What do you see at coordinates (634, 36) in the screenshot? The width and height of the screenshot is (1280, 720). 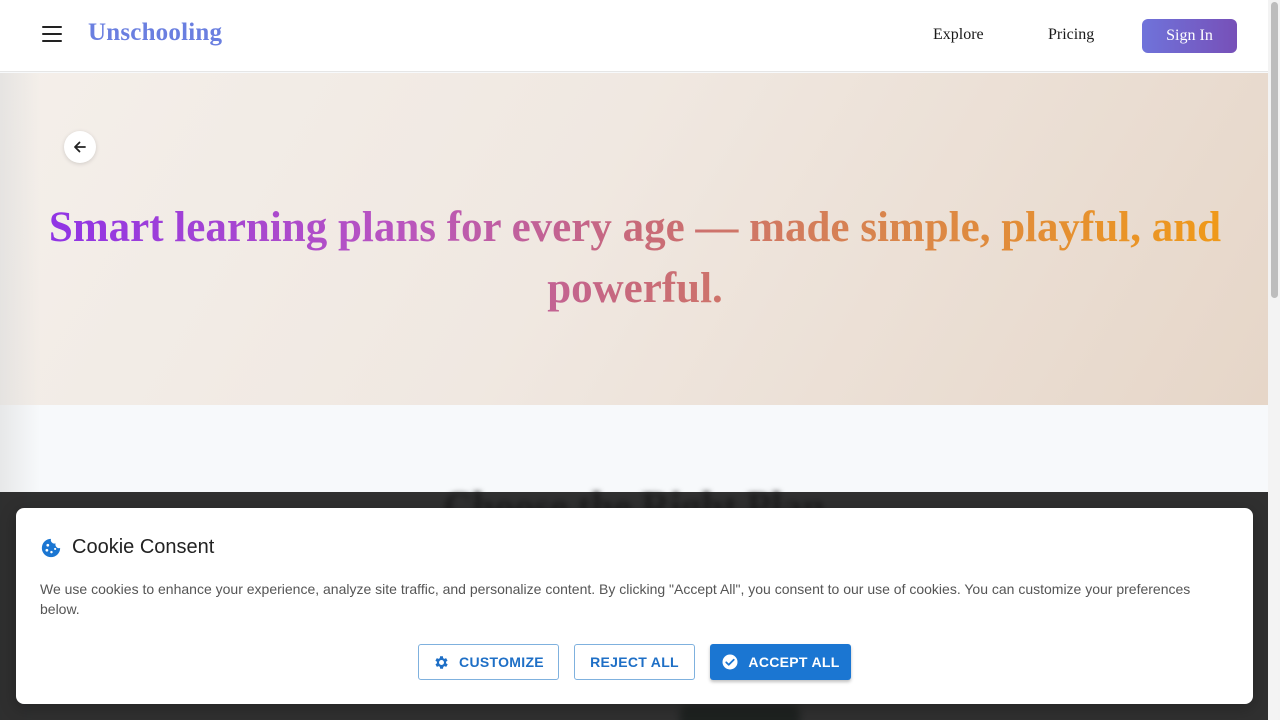 I see `top-navbar: Unschooling Explore Pricing Sign In` at bounding box center [634, 36].